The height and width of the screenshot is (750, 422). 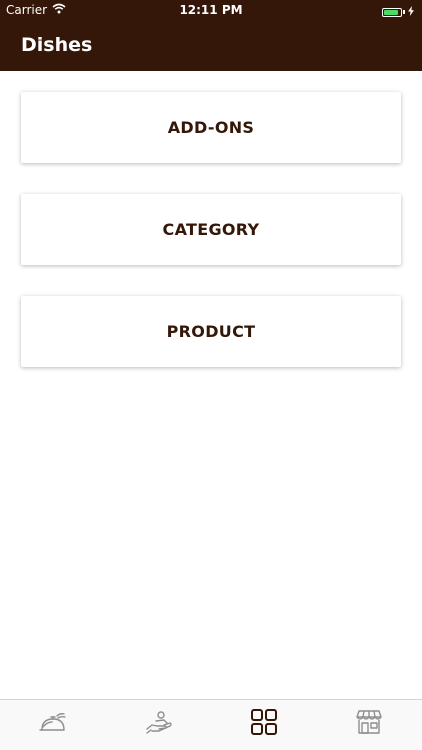 I want to click on store-icon, so click(x=369, y=724).